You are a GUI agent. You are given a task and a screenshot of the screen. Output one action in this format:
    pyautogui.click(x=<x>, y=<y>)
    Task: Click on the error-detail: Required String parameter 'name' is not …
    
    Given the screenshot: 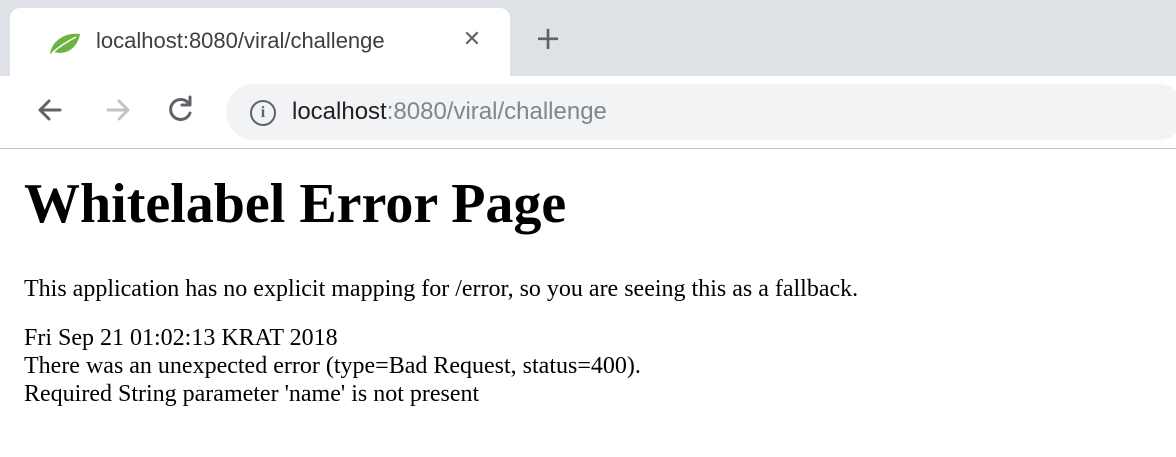 What is the action you would take?
    pyautogui.click(x=252, y=394)
    